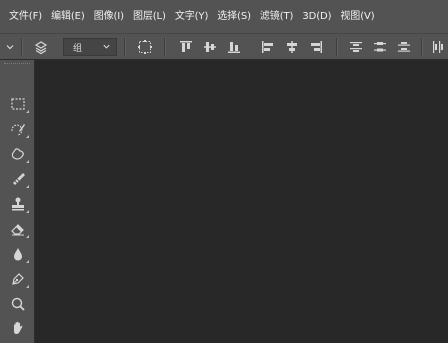  What do you see at coordinates (192, 16) in the screenshot?
I see `menu-type: 文字(Y)` at bounding box center [192, 16].